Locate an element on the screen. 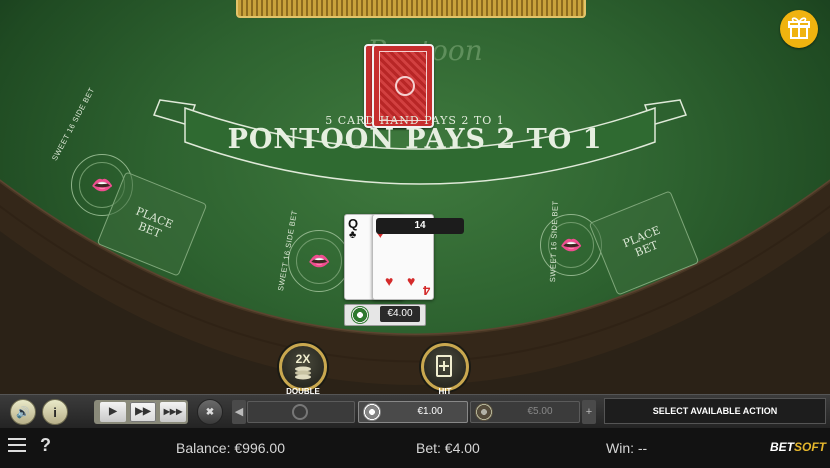 This screenshot has width=830, height=468. place-bet-label-left: PLACE BET is located at coordinates (154, 222).